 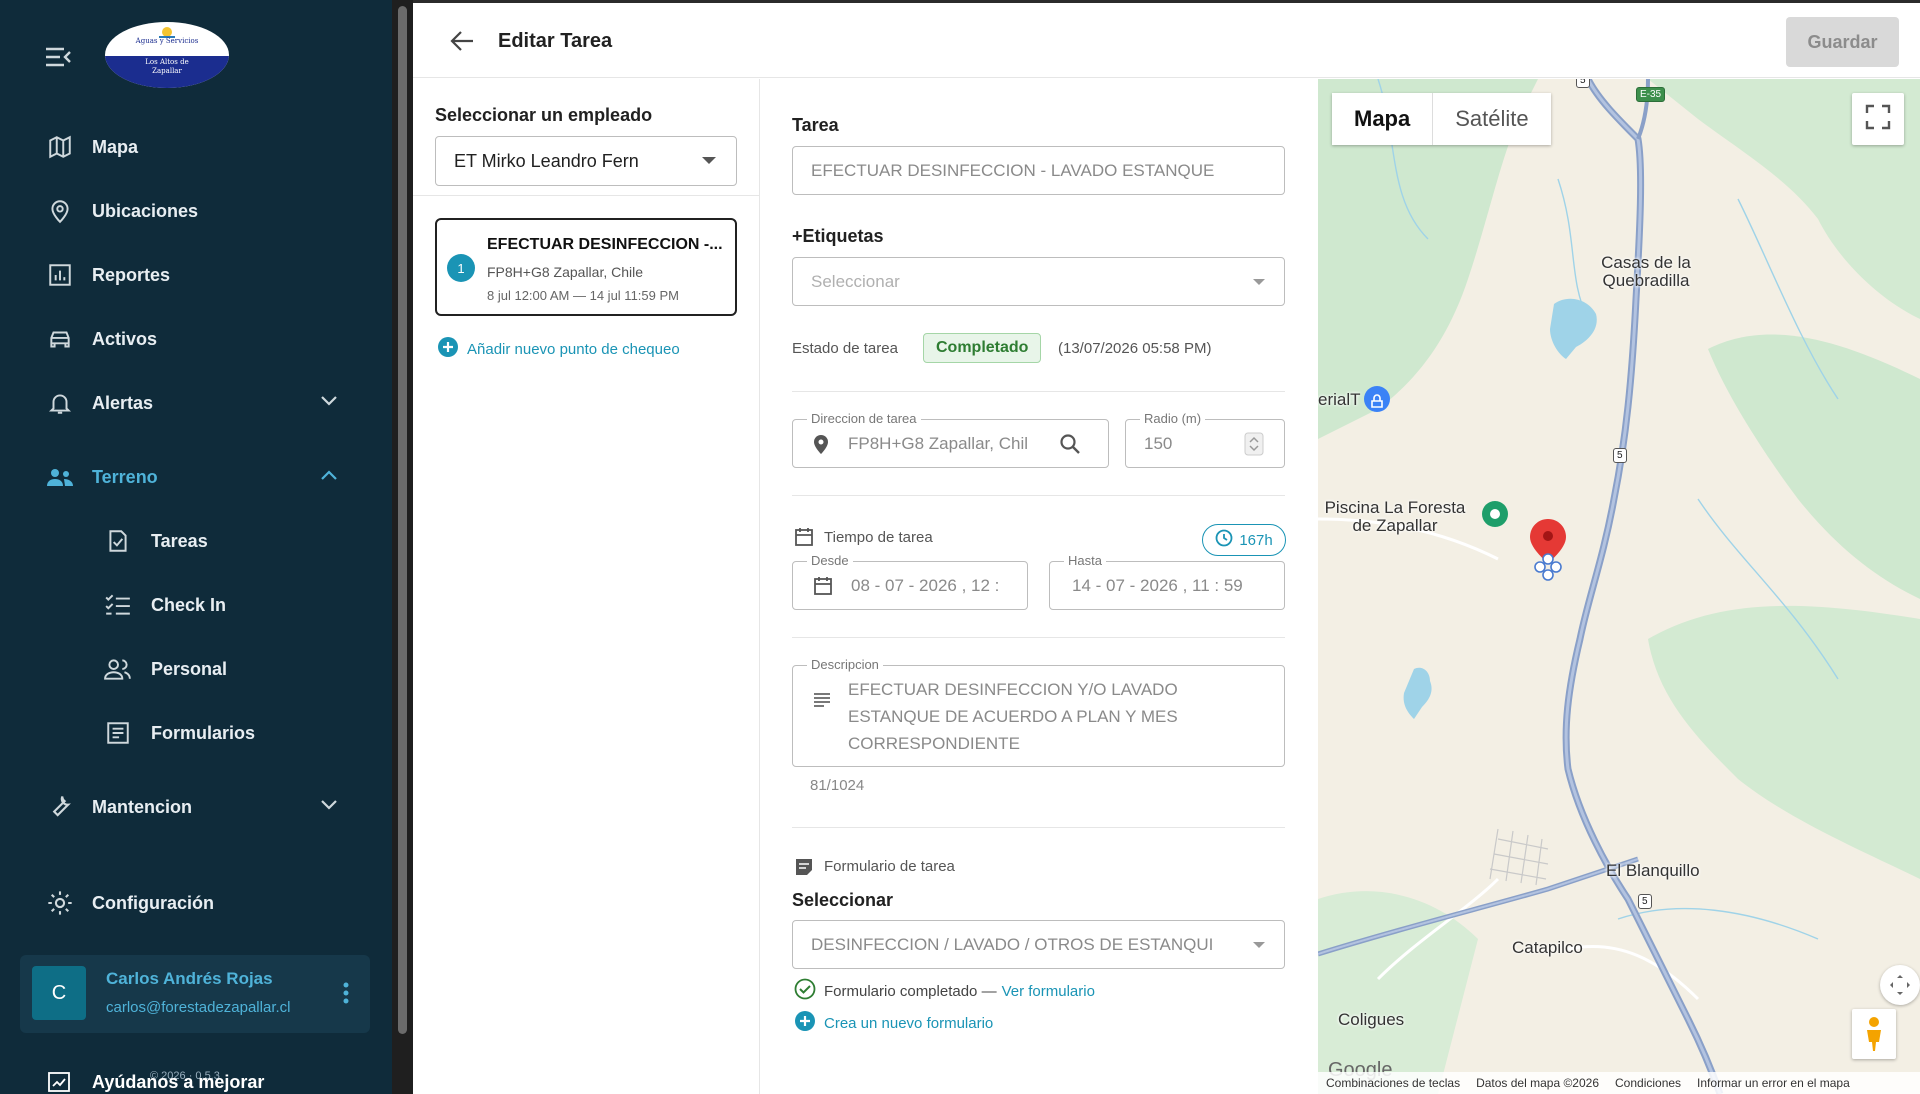 I want to click on dropdown-arrow-icon, so click(x=1259, y=282).